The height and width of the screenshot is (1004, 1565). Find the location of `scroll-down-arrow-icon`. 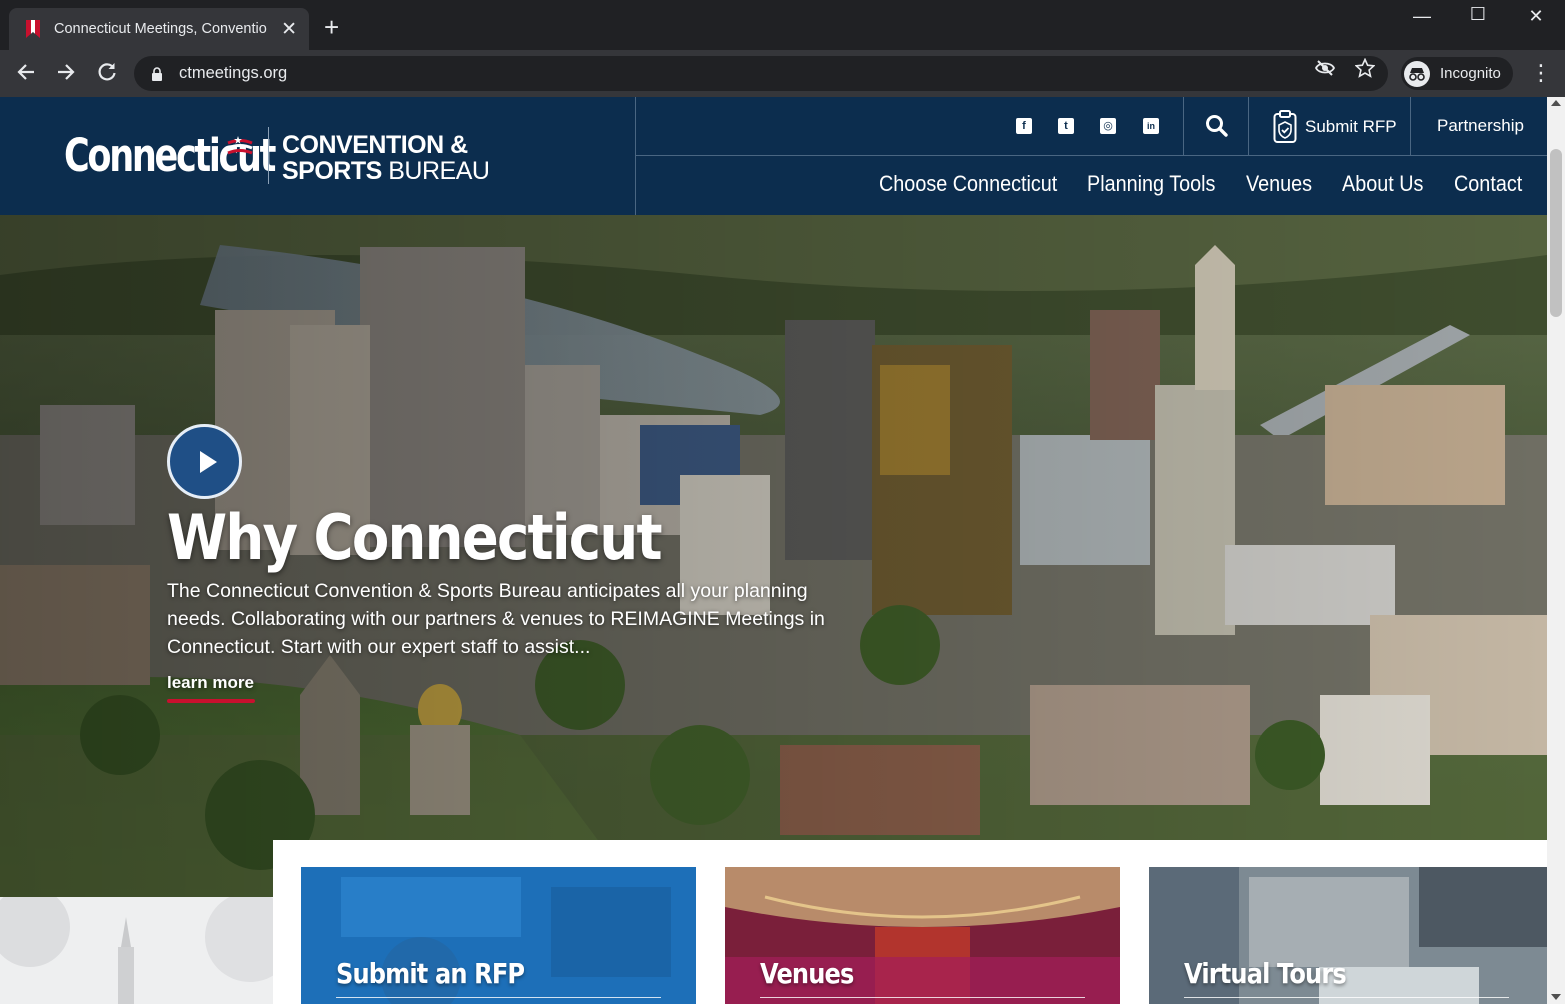

scroll-down-arrow-icon is located at coordinates (1556, 997).